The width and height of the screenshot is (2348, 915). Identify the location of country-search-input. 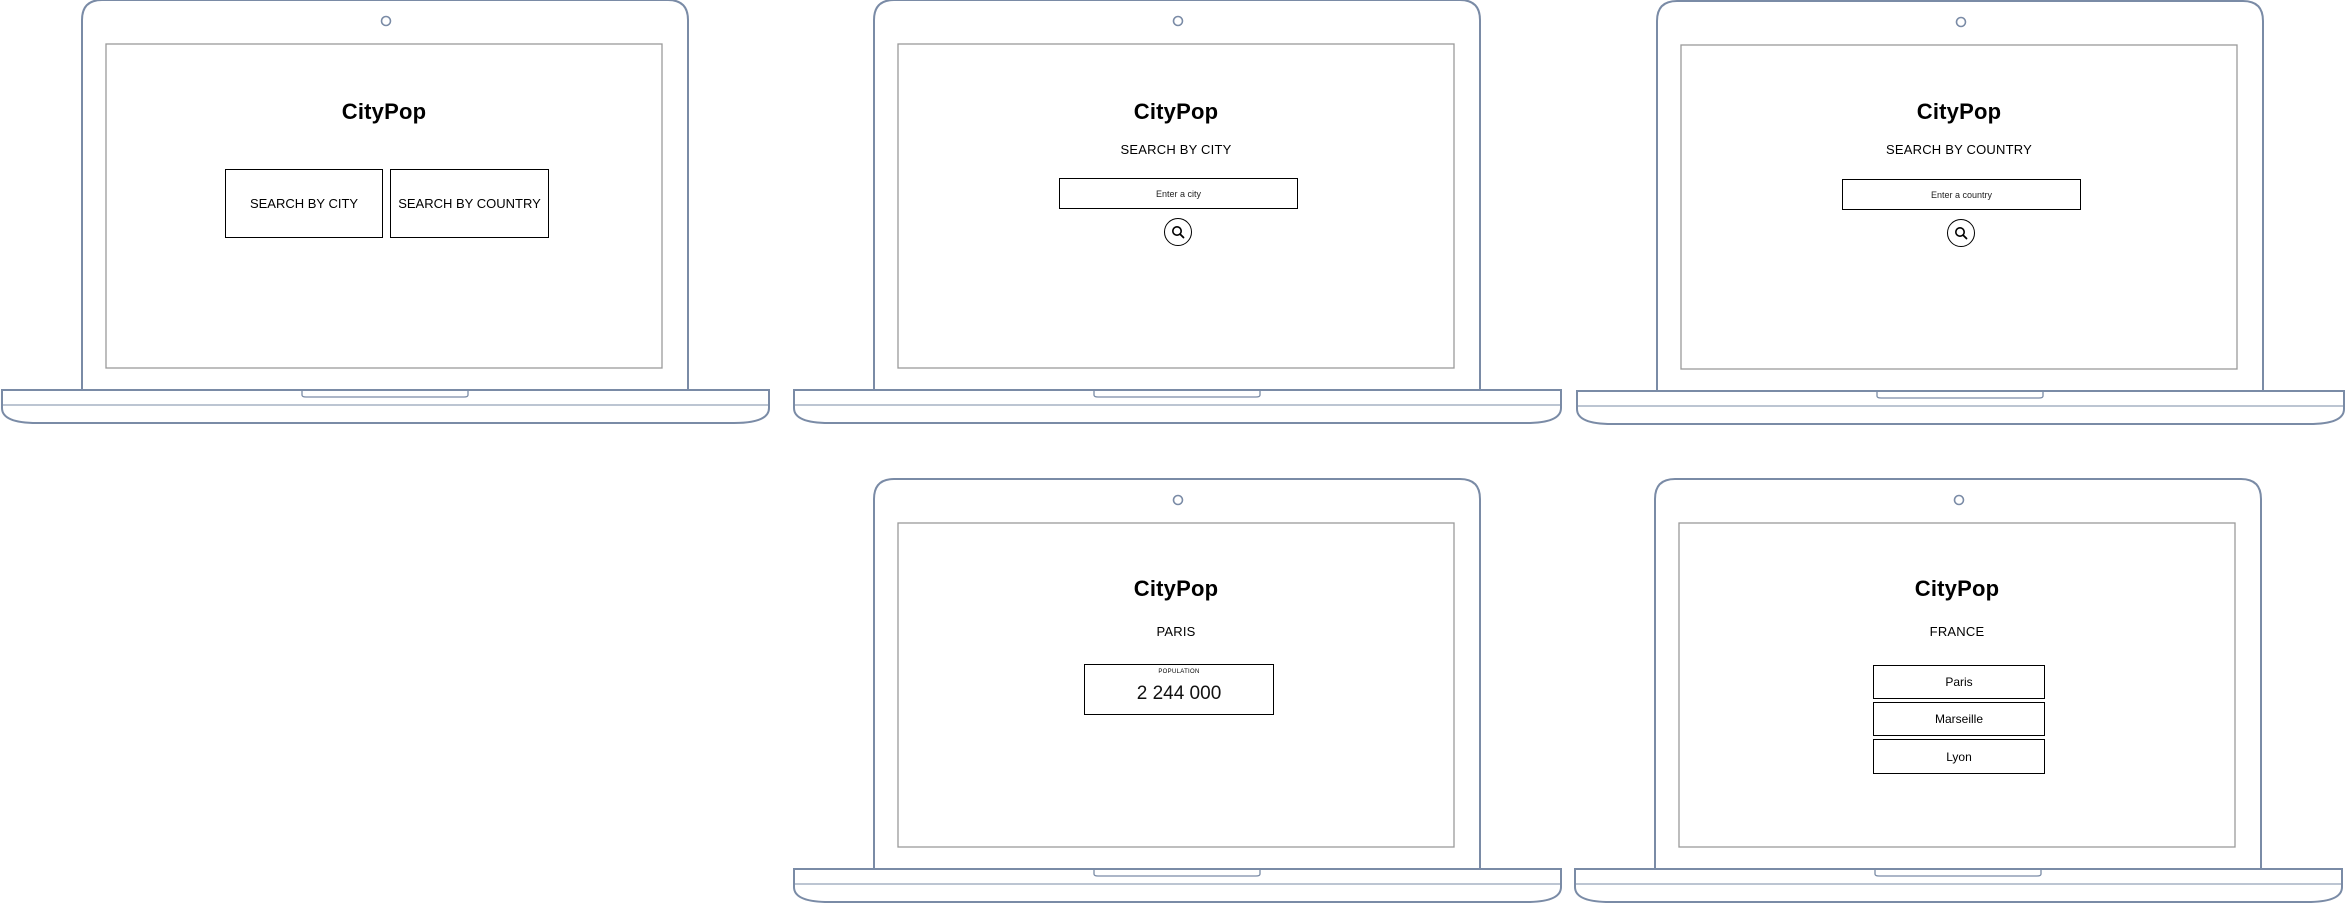
(1961, 194).